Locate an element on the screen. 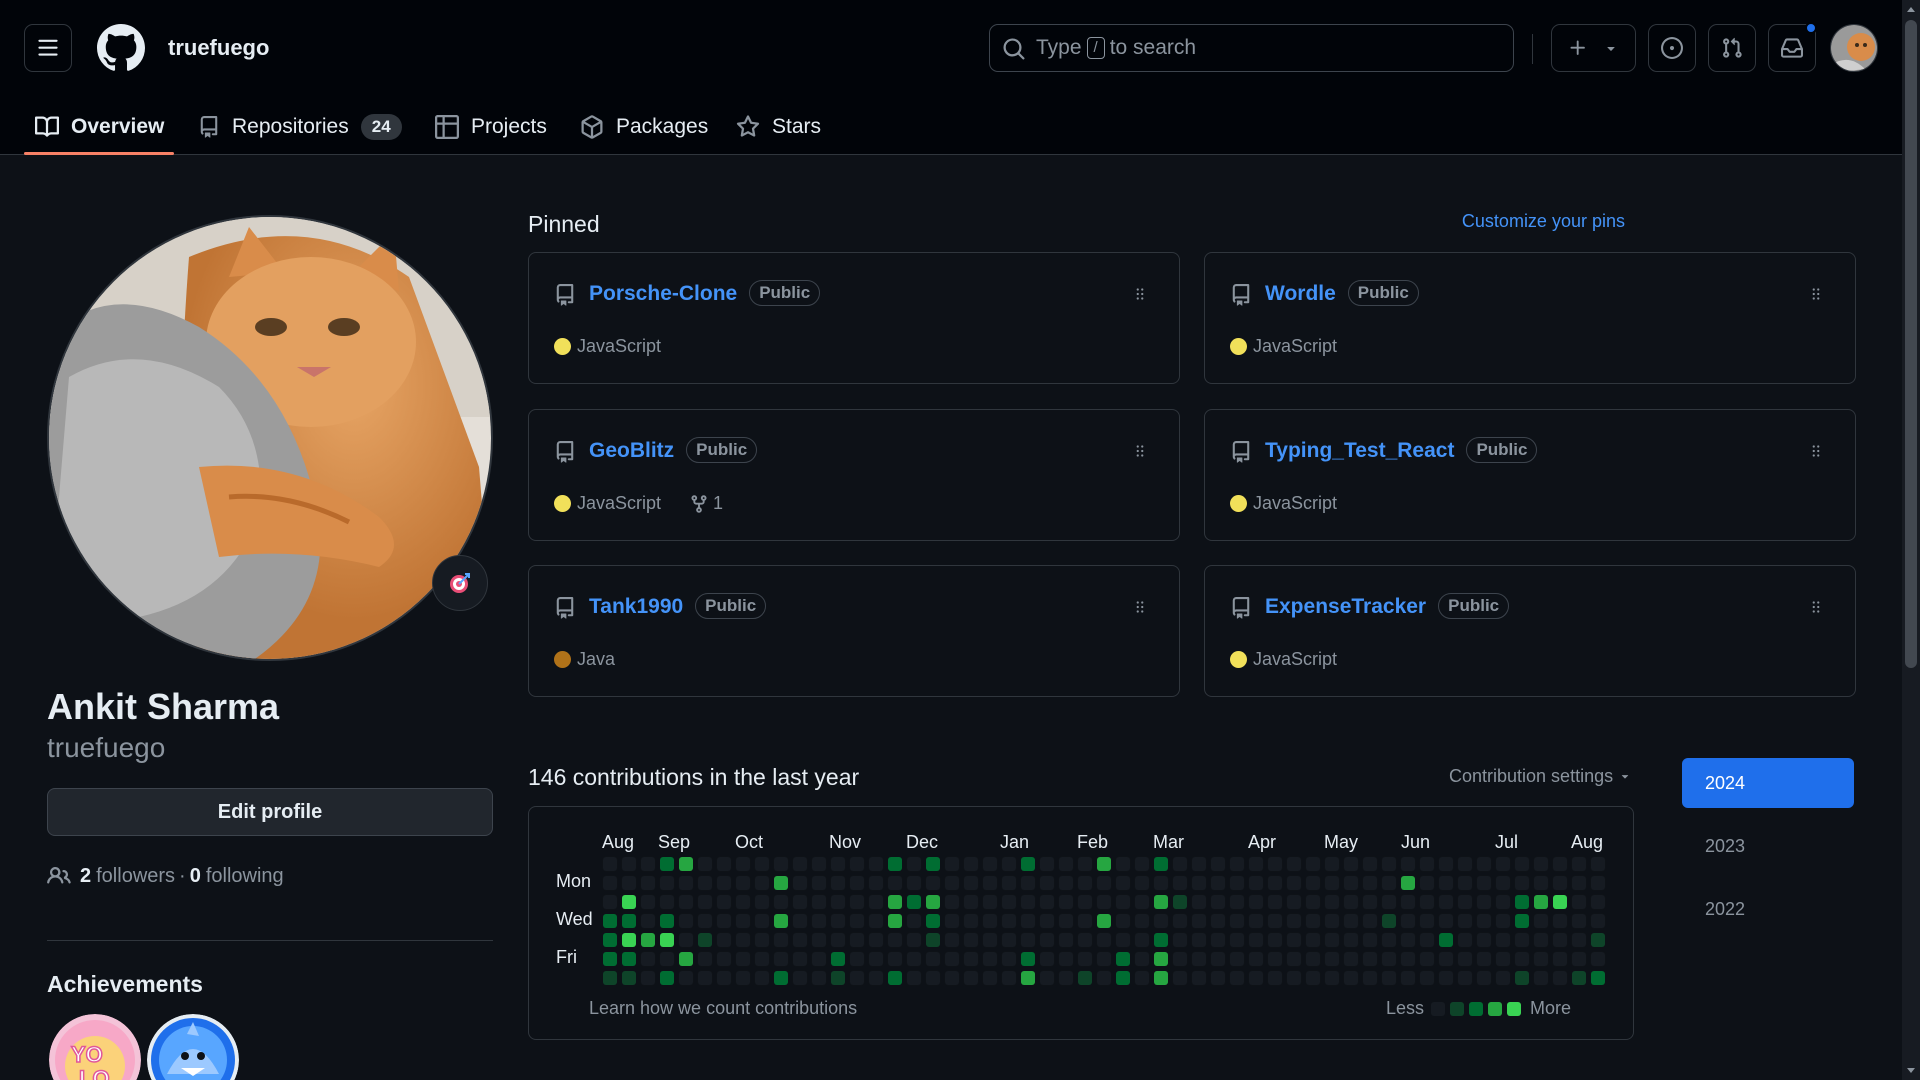  pull-requests-button is located at coordinates (1732, 48).